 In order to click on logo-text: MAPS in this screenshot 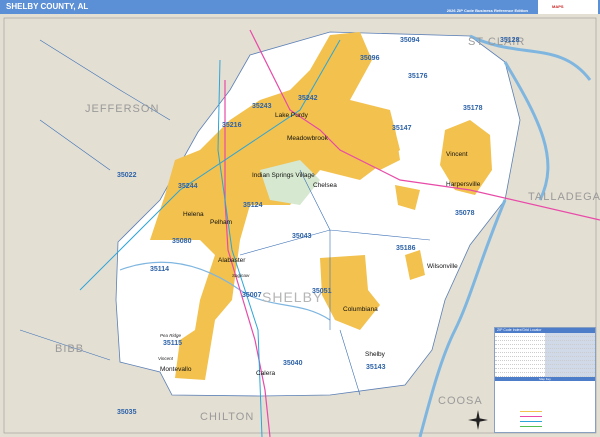, I will do `click(558, 6)`.